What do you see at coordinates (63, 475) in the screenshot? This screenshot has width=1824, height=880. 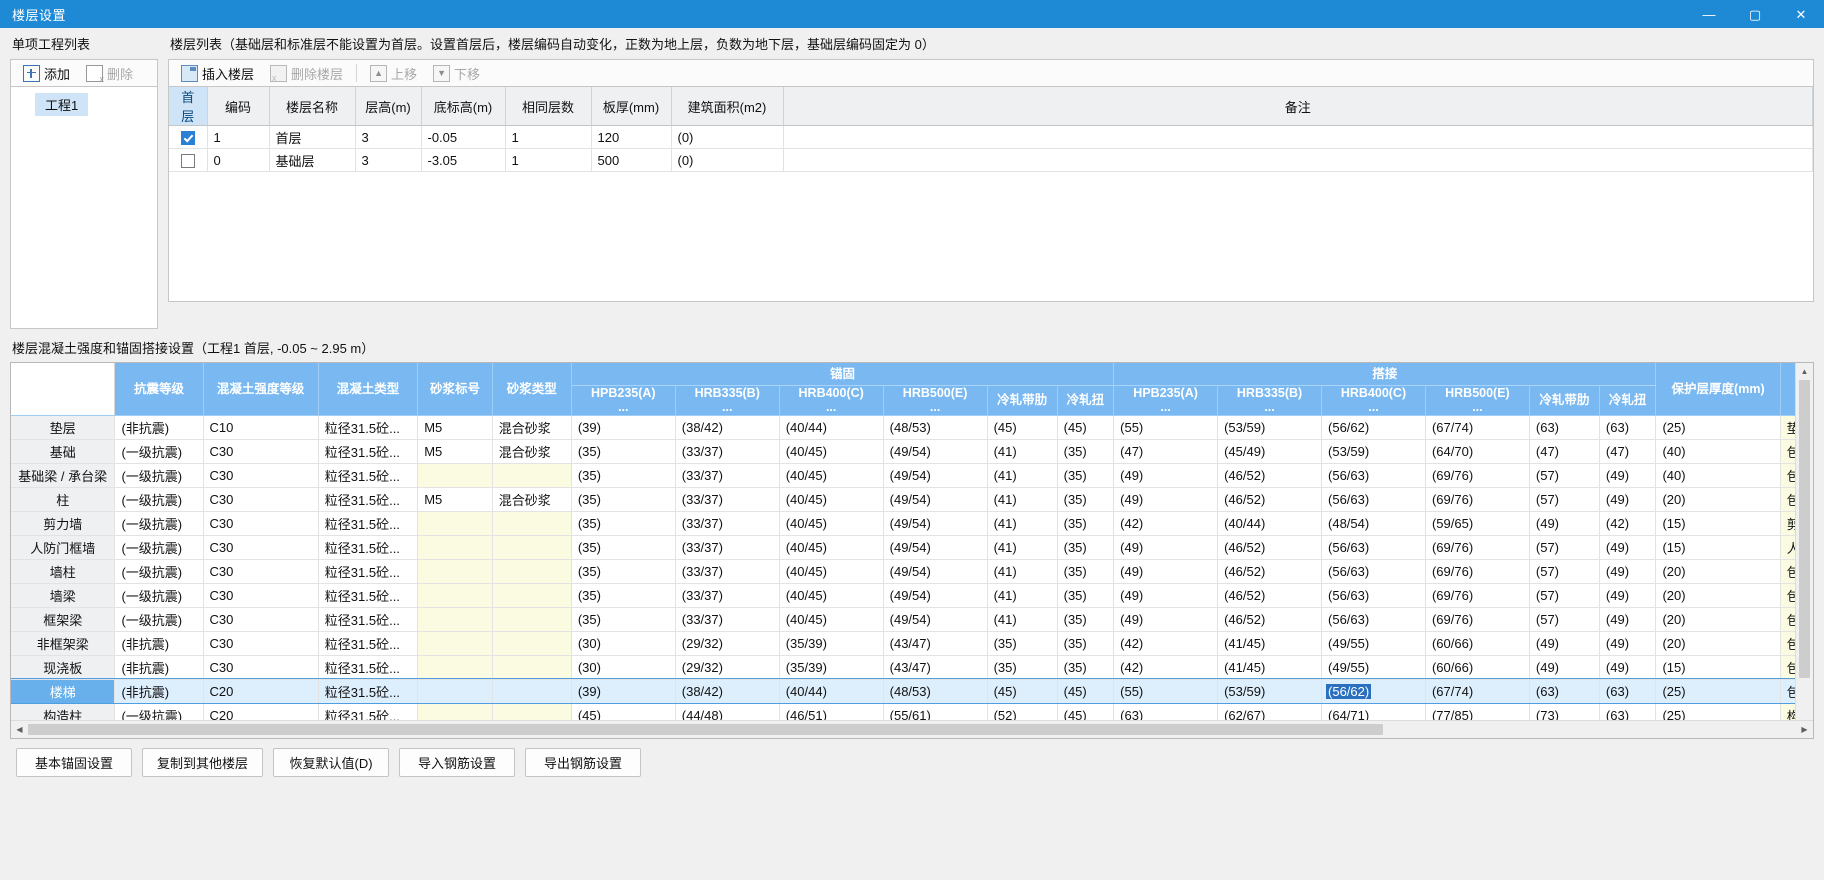 I see `concrete-cell-name: 基础梁 / 承台梁` at bounding box center [63, 475].